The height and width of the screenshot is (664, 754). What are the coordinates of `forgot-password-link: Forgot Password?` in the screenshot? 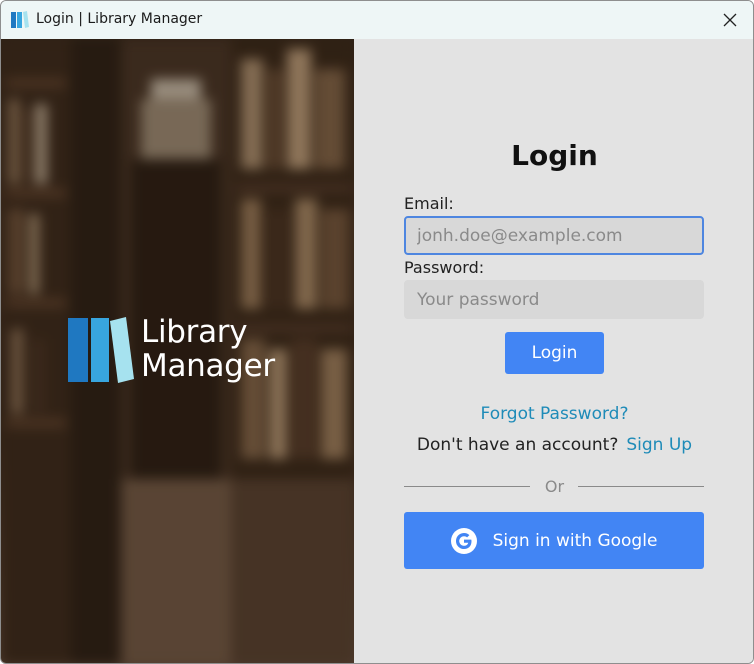 It's located at (553, 414).